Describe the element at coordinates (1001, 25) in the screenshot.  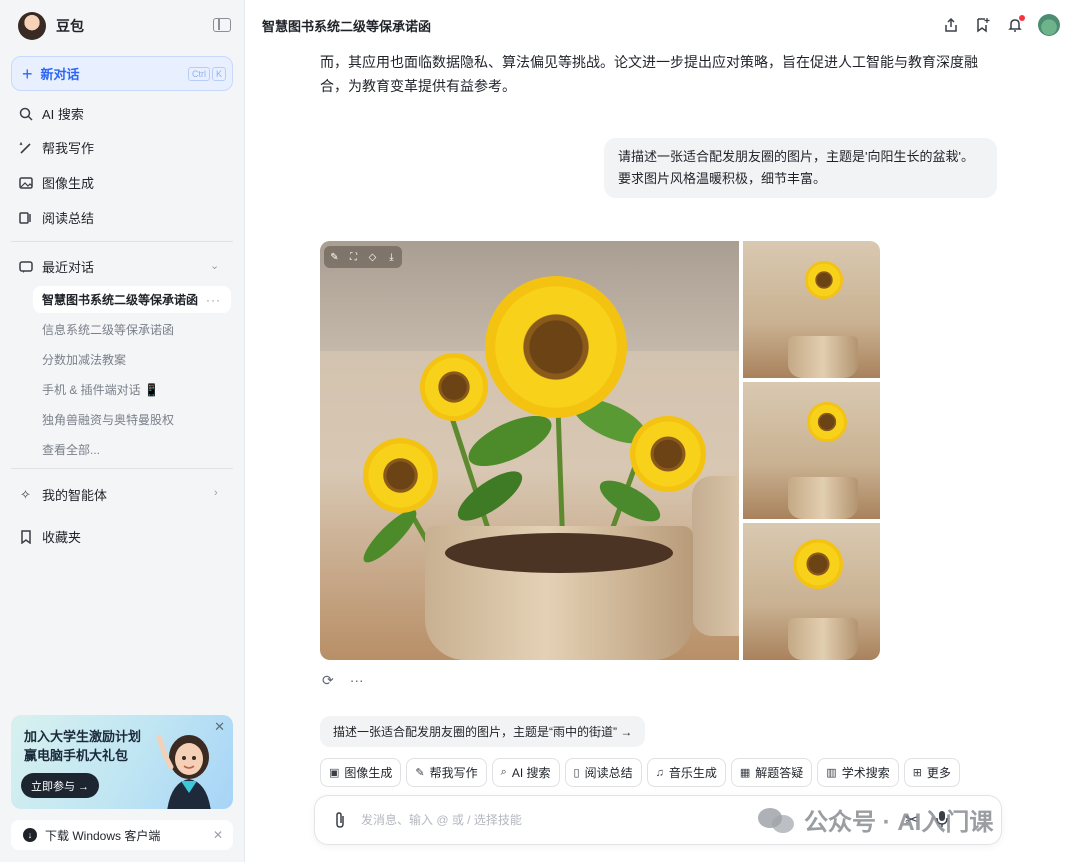
I see `top-toolbar` at that location.